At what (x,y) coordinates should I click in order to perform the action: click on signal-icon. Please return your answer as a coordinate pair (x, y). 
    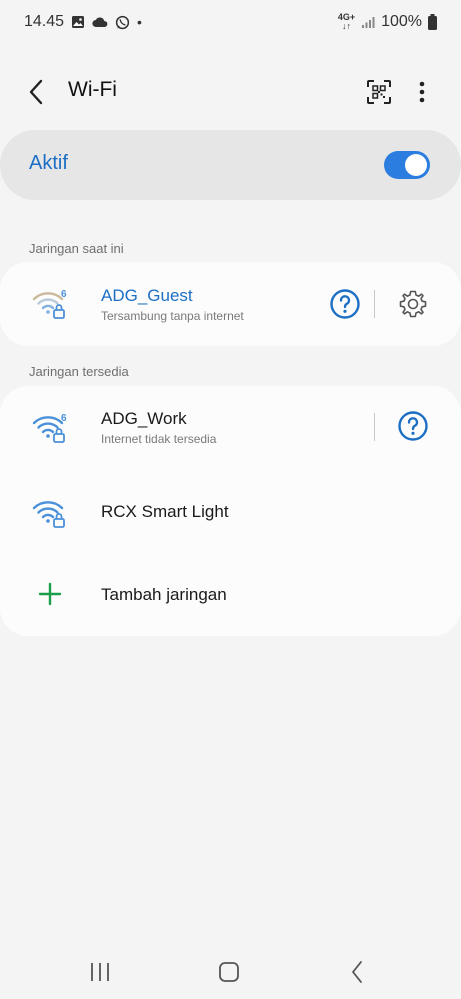
    Looking at the image, I should click on (368, 22).